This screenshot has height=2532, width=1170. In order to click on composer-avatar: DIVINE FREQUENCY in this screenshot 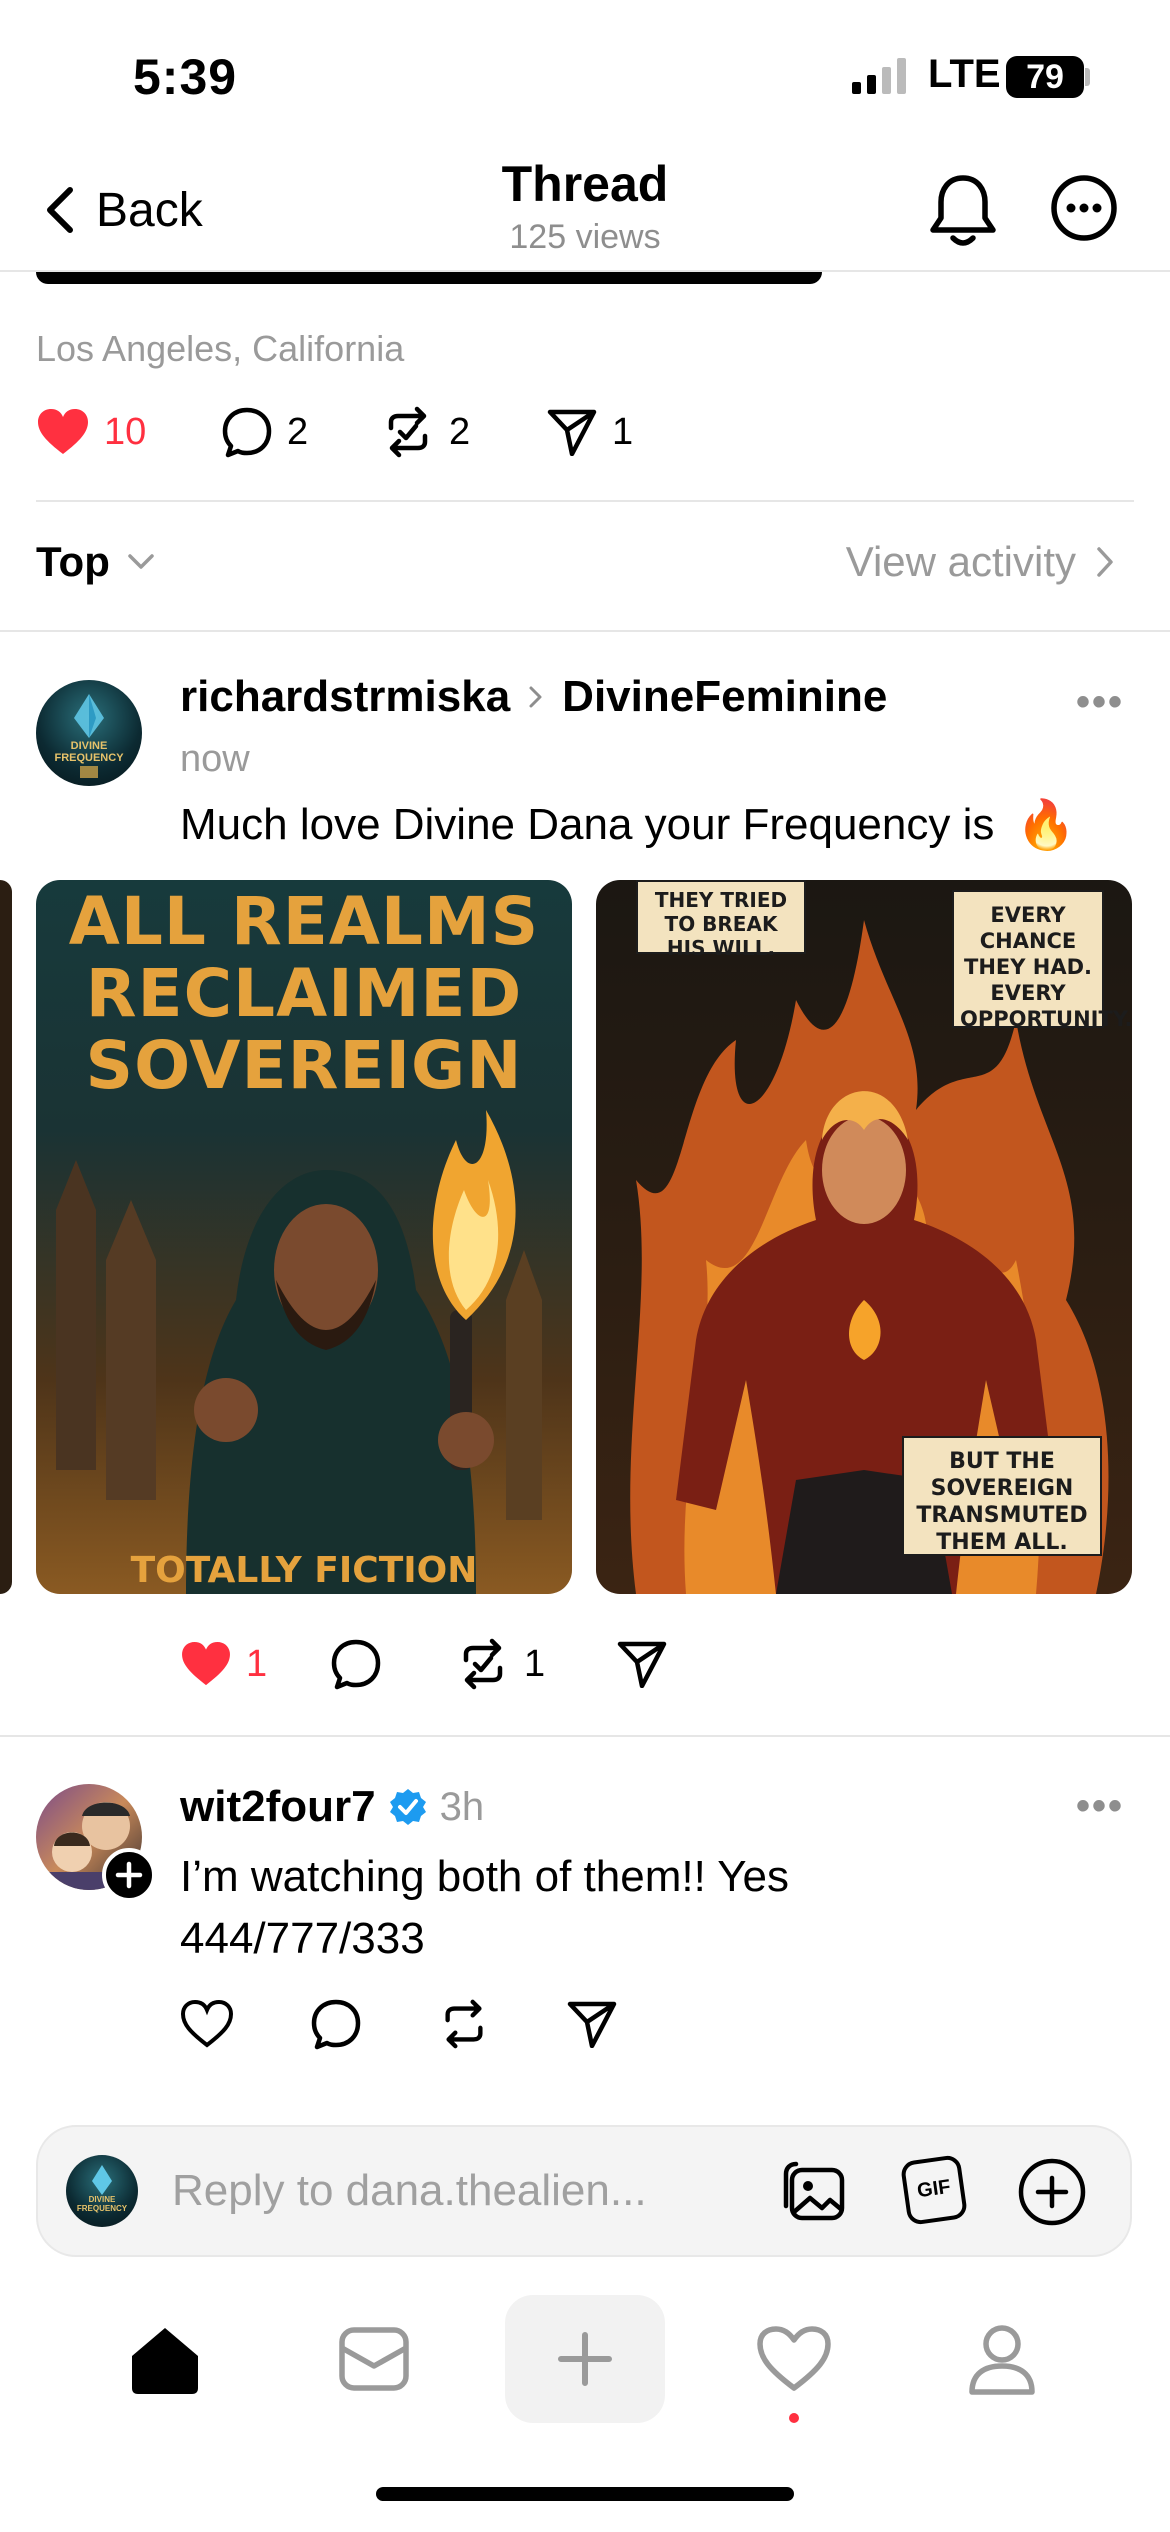, I will do `click(102, 2191)`.